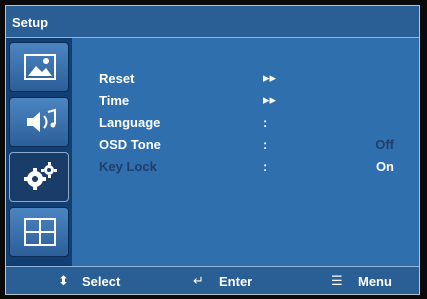  Describe the element at coordinates (245, 168) in the screenshot. I see `menu-row-key-lock: Key Lock : On` at that location.